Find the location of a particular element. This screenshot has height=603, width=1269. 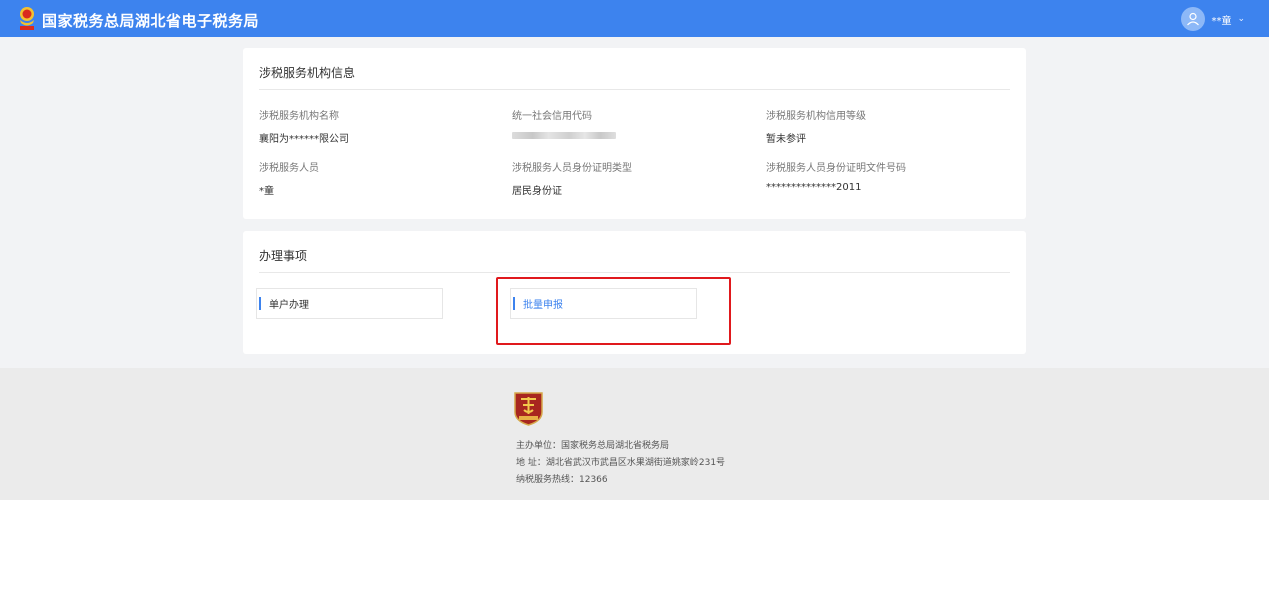

field-agency-name: 涉税服务机构名称 襄阳为******限公司 is located at coordinates (304, 126).